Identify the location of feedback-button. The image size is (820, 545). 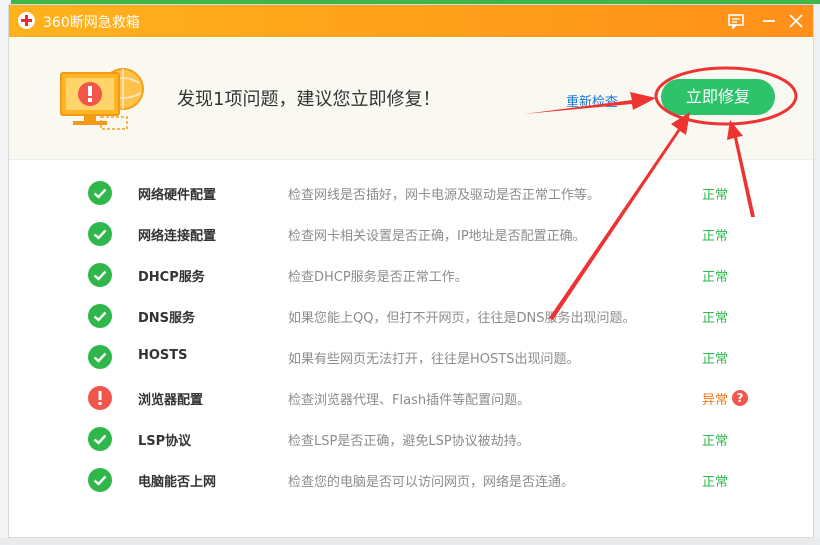
(736, 21).